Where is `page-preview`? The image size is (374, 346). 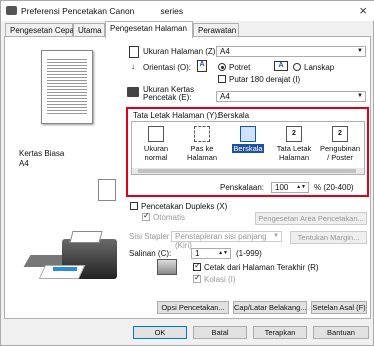
page-preview is located at coordinates (67, 87).